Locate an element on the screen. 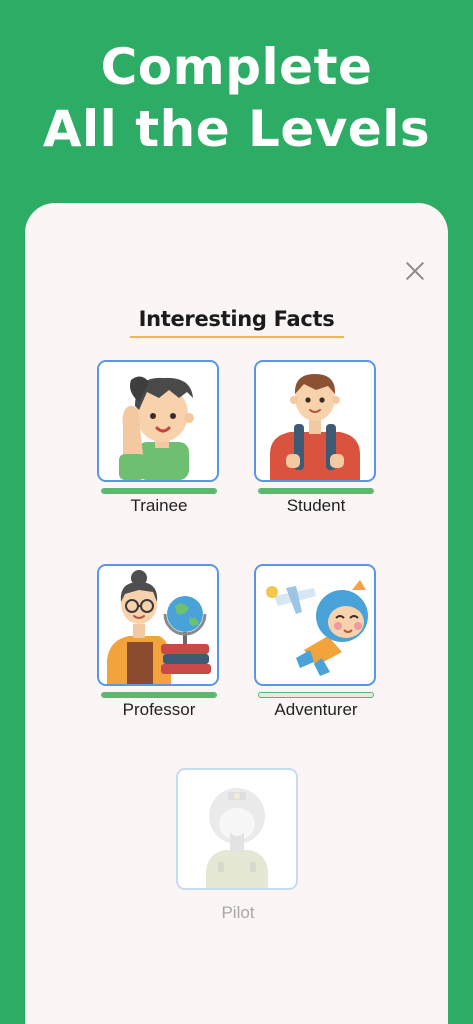  level-label: Pilot is located at coordinates (238, 912).